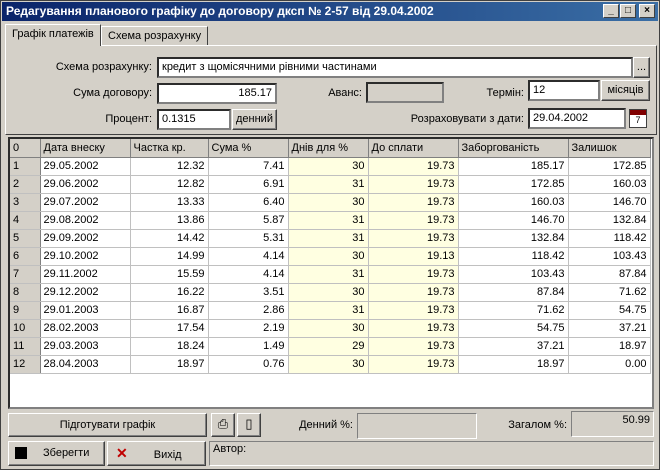  I want to click on table-cell: 185.17, so click(513, 166).